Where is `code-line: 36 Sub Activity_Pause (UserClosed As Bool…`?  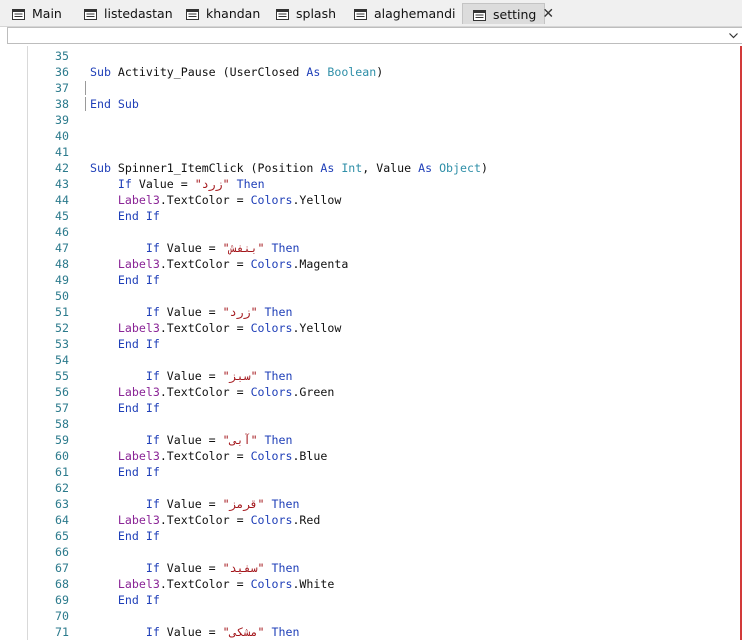
code-line: 36 Sub Activity_Pause (UserClosed As Bool… is located at coordinates (383, 72).